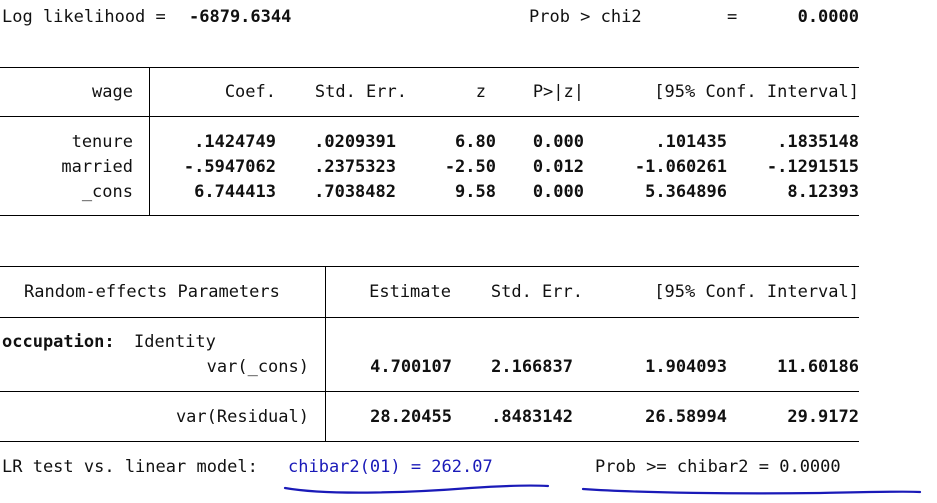 The image size is (937, 503). Describe the element at coordinates (751, 491) in the screenshot. I see `underline-stroke-right` at that location.